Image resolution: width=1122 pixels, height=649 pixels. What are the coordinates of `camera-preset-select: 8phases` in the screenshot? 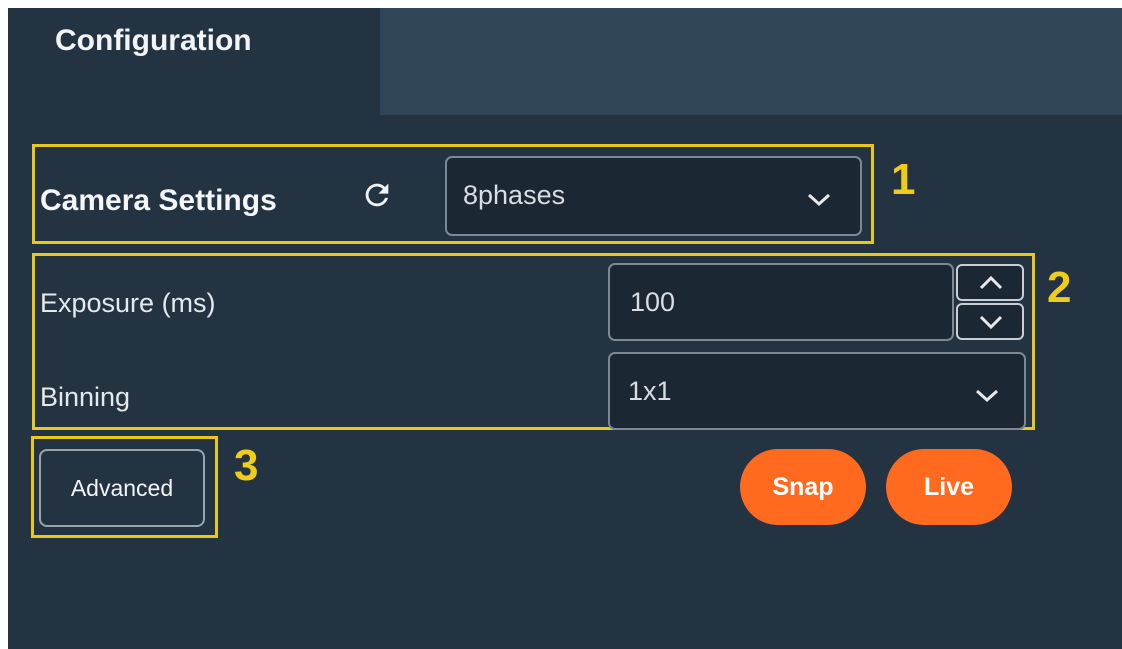 It's located at (653, 196).